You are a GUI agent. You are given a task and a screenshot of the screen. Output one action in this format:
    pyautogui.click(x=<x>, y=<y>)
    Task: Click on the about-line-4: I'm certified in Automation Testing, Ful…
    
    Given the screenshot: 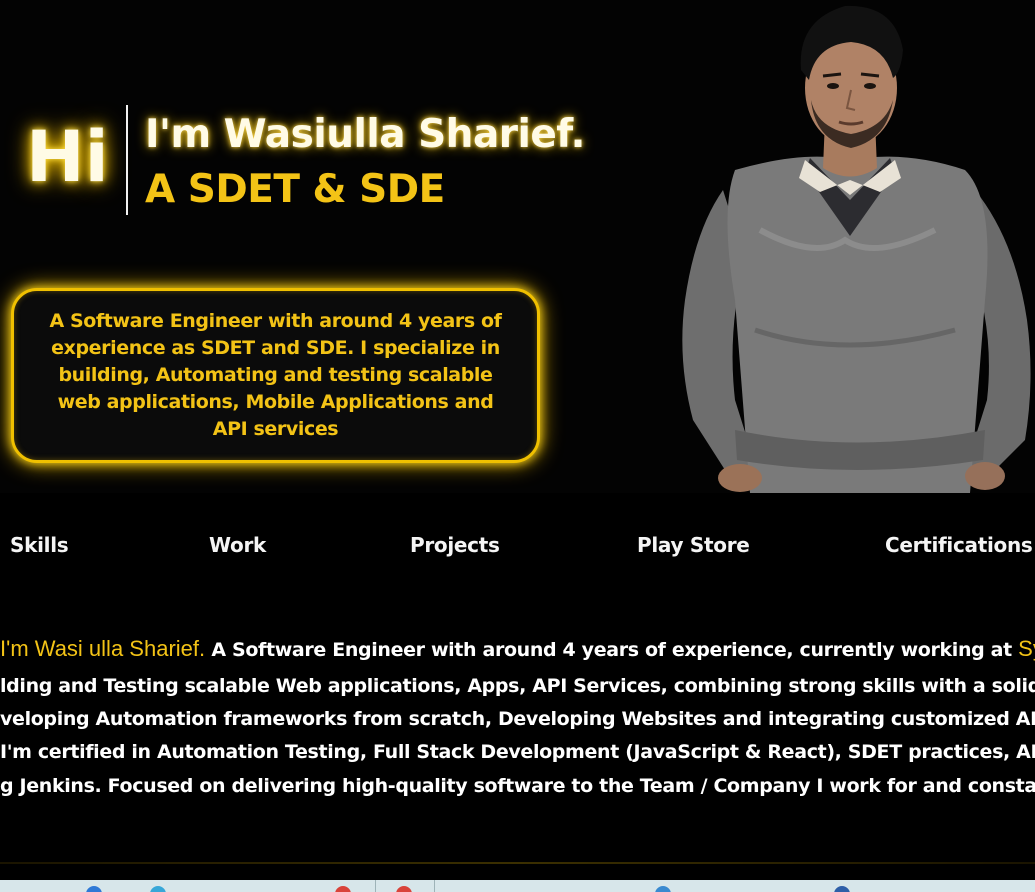 What is the action you would take?
    pyautogui.click(x=517, y=752)
    